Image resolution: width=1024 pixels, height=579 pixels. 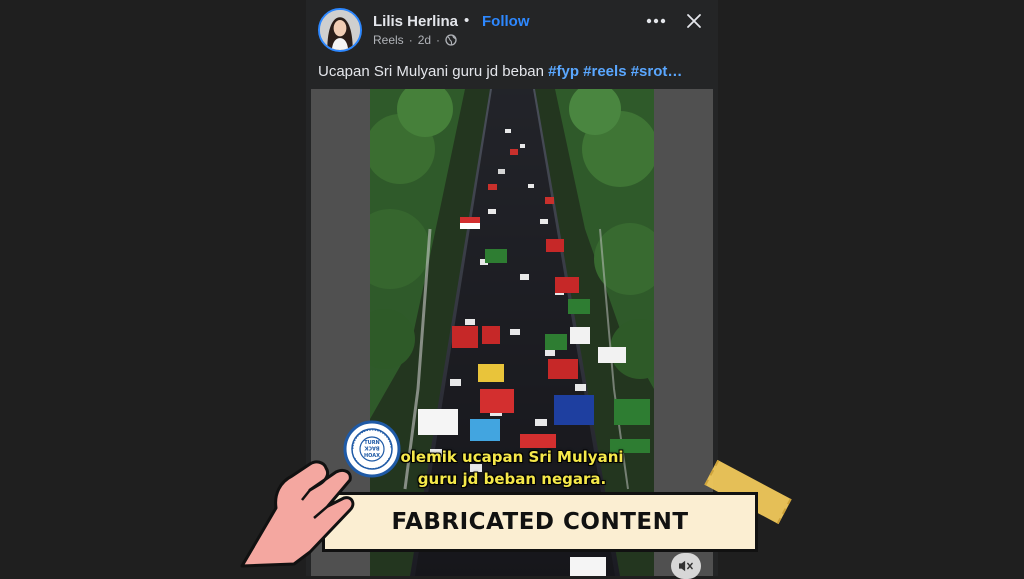 What do you see at coordinates (604, 71) in the screenshot?
I see `hashtag: #reels` at bounding box center [604, 71].